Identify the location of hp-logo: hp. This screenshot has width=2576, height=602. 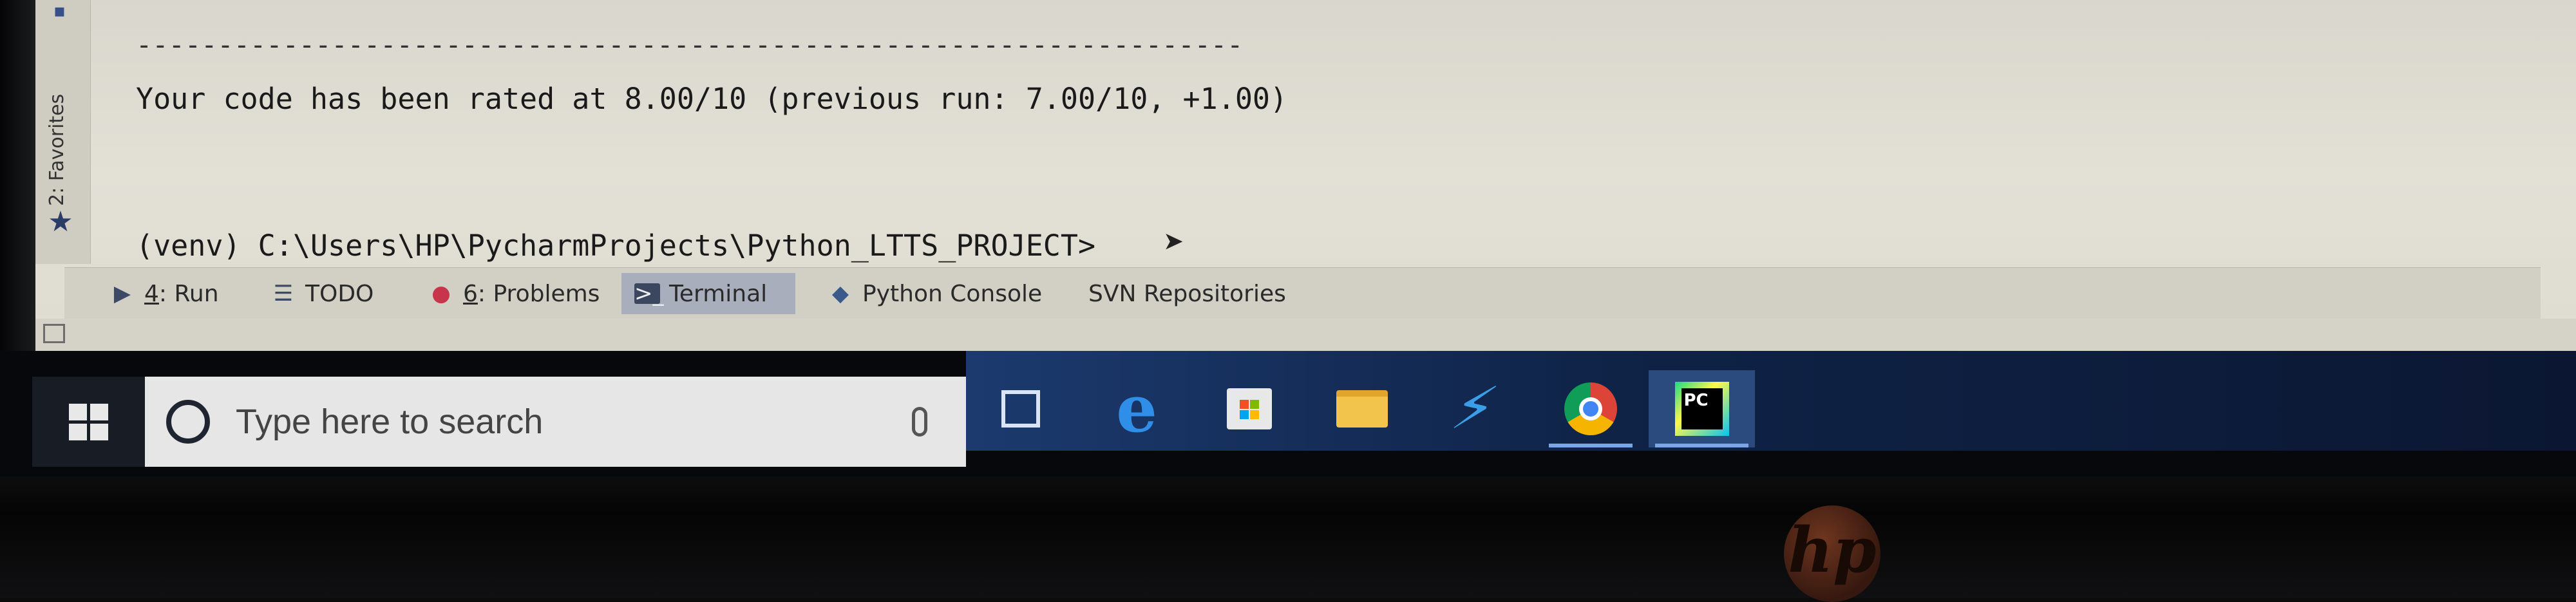
(1832, 553).